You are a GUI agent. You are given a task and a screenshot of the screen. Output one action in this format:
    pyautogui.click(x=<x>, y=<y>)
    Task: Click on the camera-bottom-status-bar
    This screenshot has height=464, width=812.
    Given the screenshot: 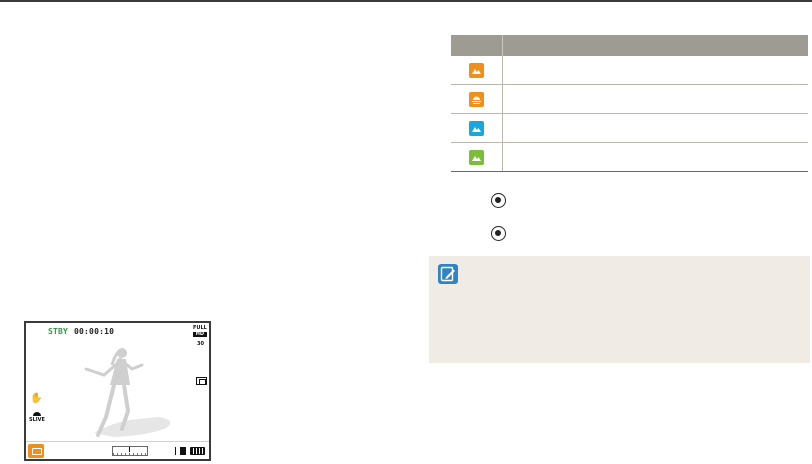 What is the action you would take?
    pyautogui.click(x=117, y=450)
    